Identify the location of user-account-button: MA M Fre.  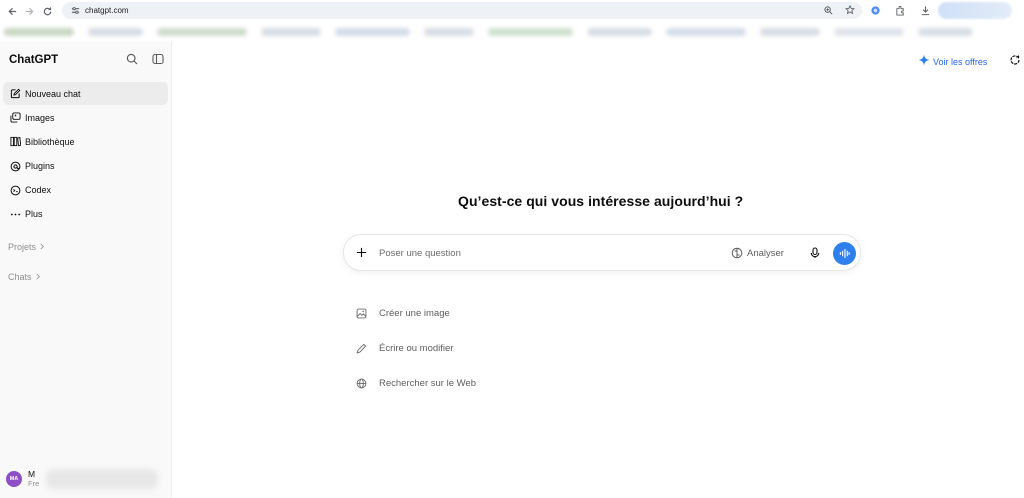
(86, 479).